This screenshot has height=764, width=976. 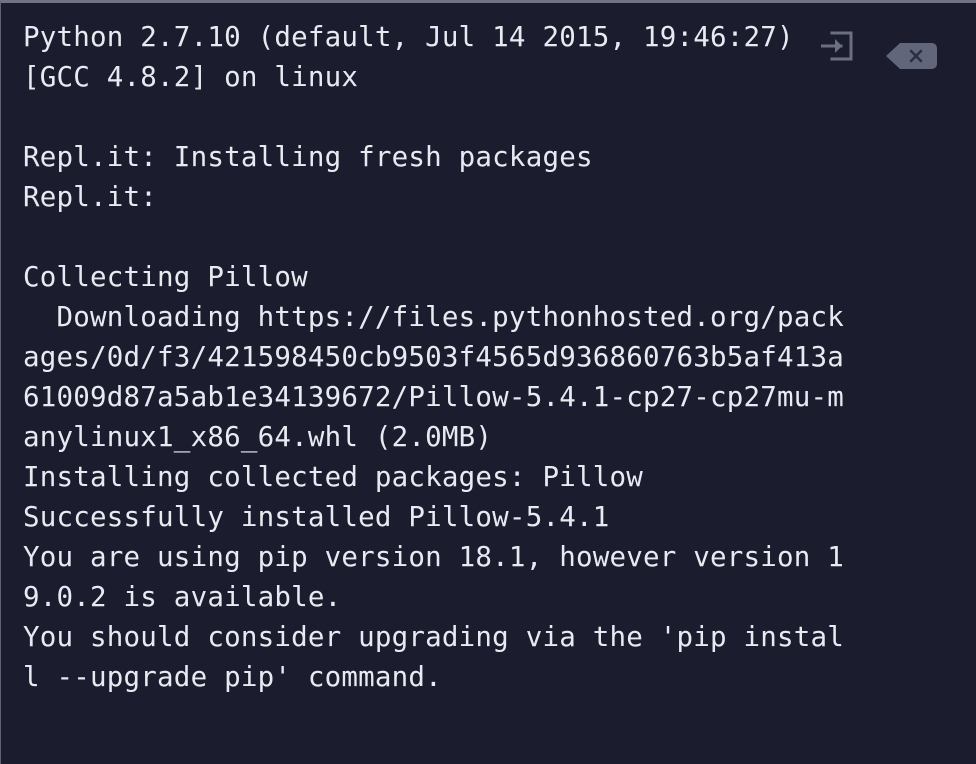 What do you see at coordinates (316, 517) in the screenshot?
I see `console-line: Successfully installed Pillow-5.4.1` at bounding box center [316, 517].